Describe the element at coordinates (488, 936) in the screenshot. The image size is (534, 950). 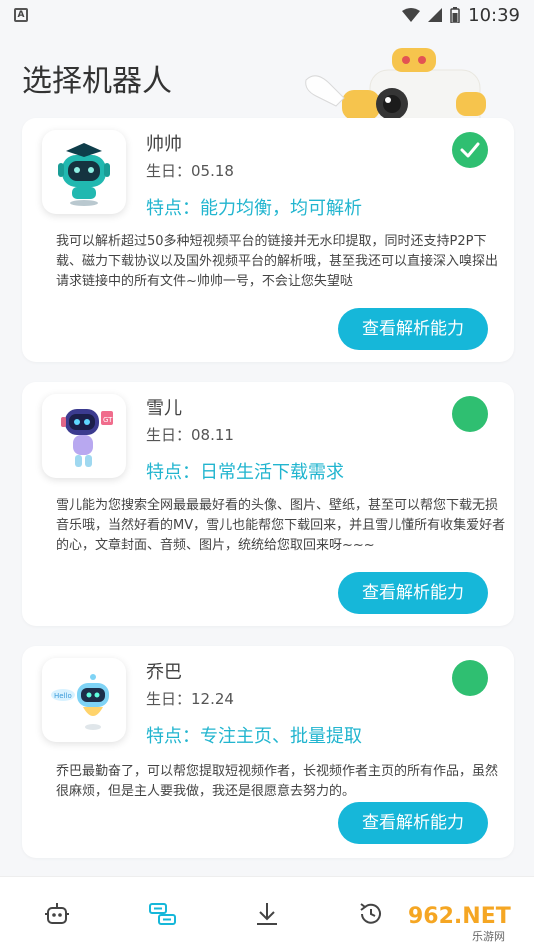
I see `watermark-sub-text: 乐游网` at that location.